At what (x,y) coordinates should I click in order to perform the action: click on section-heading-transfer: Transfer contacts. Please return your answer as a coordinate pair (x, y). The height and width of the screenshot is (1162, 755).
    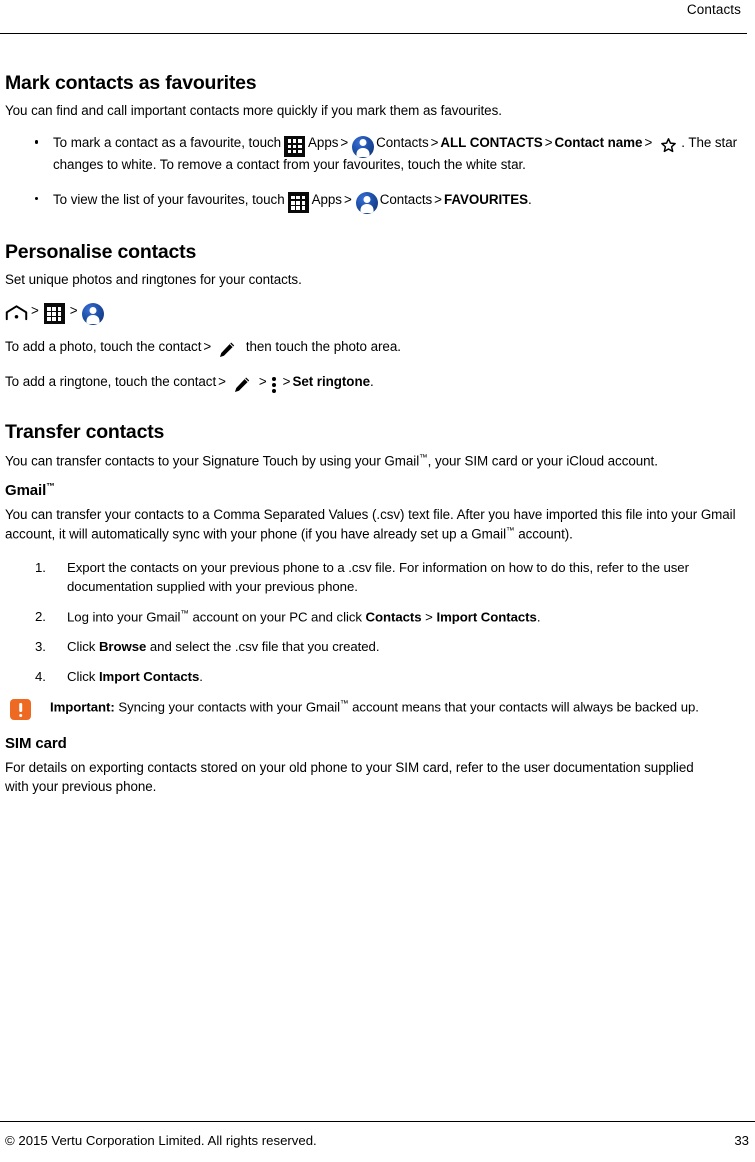
    Looking at the image, I should click on (85, 432).